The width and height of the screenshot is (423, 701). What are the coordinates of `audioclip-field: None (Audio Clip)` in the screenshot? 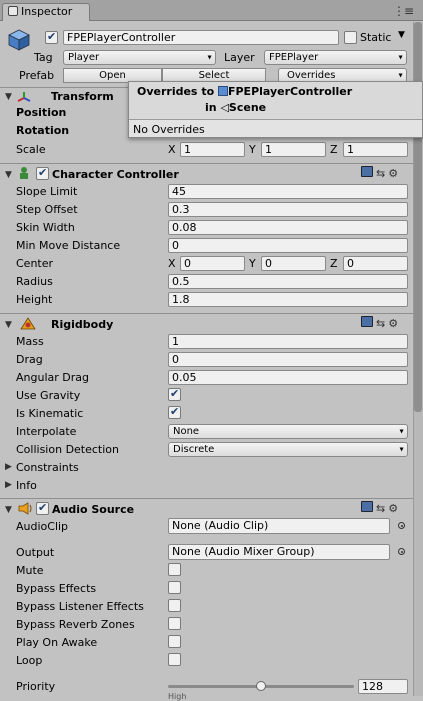 It's located at (279, 526).